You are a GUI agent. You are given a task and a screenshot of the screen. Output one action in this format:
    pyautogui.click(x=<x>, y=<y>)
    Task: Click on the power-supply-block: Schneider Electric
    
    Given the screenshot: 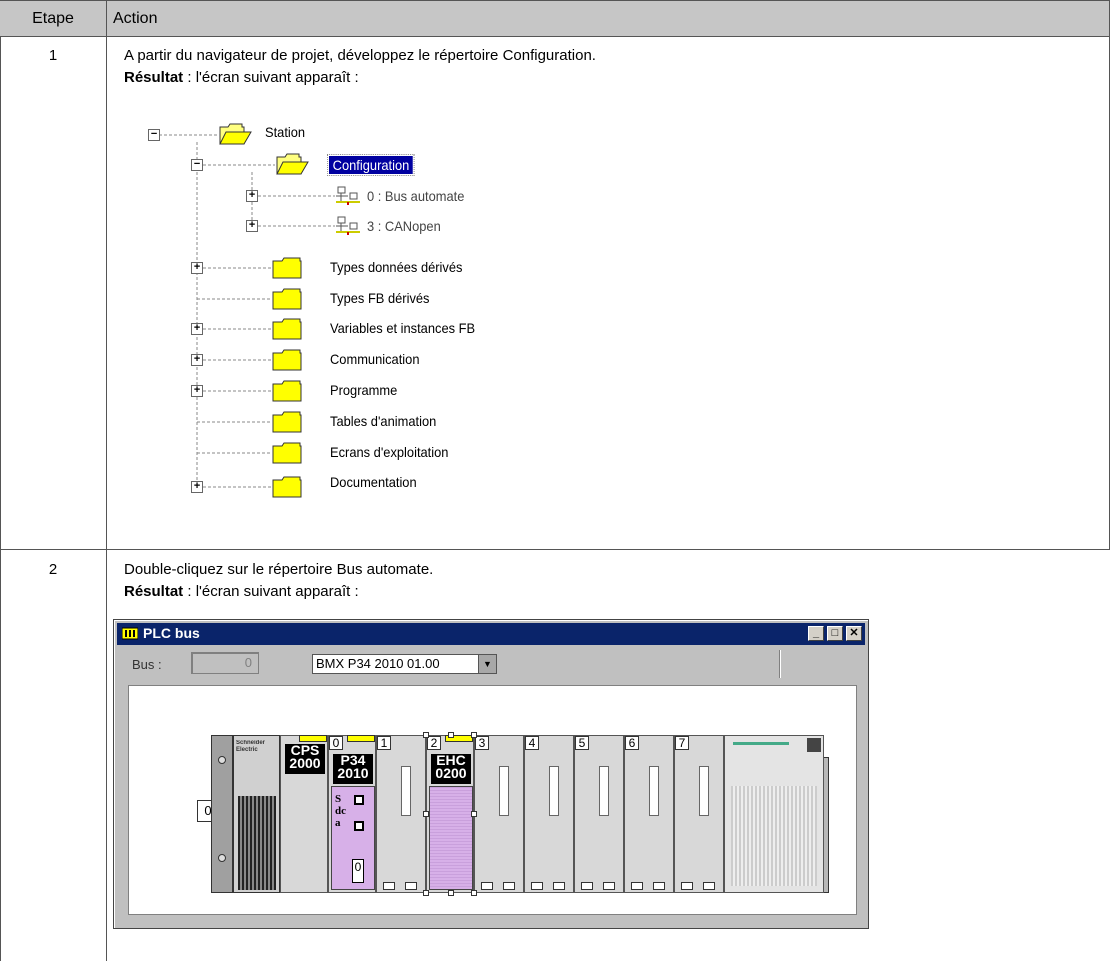 What is the action you would take?
    pyautogui.click(x=256, y=814)
    